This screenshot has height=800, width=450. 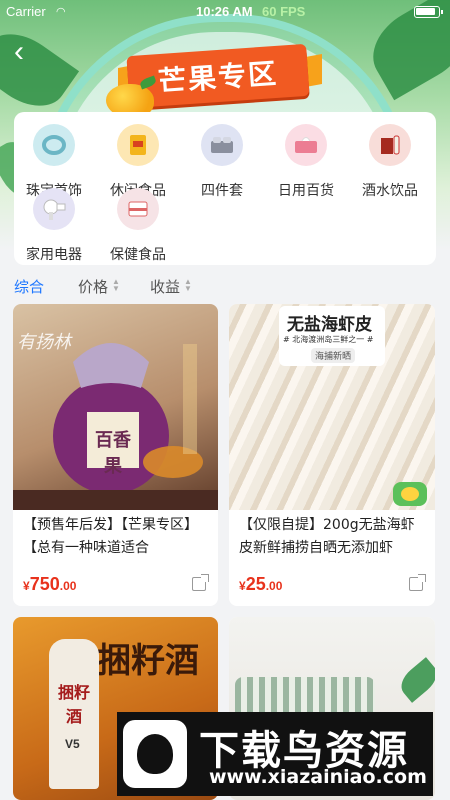 I want to click on status-time: 10:26 AM, so click(x=224, y=11).